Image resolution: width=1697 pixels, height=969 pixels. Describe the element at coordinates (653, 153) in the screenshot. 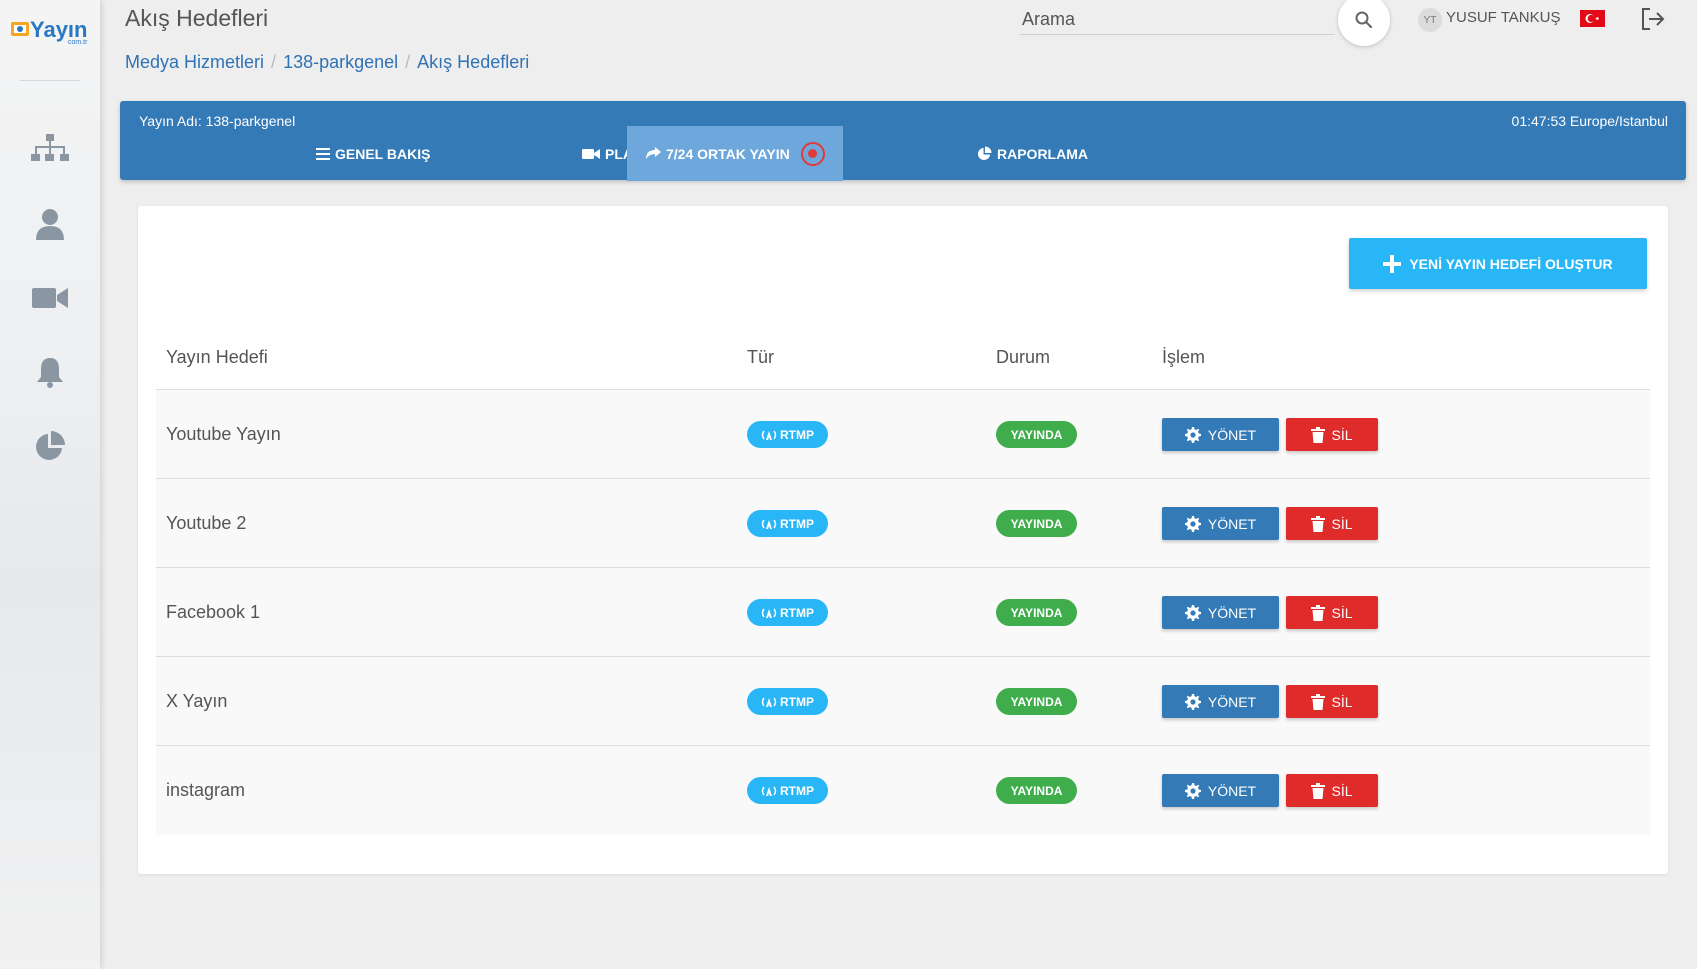

I see `share-icon` at that location.